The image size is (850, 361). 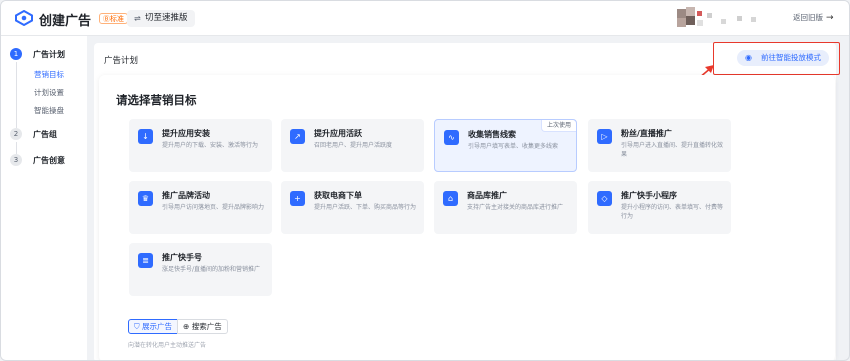 I want to click on goal-desc: 涨足快手号/直播间的加粉和营销推广, so click(x=211, y=269).